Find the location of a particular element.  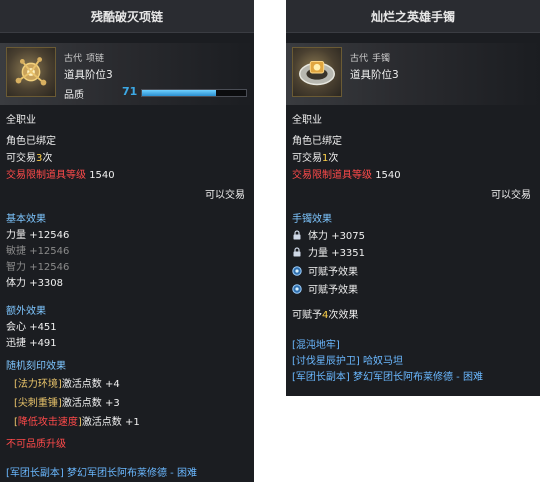

item-title: 灿烂之英雄手镯 is located at coordinates (413, 16).